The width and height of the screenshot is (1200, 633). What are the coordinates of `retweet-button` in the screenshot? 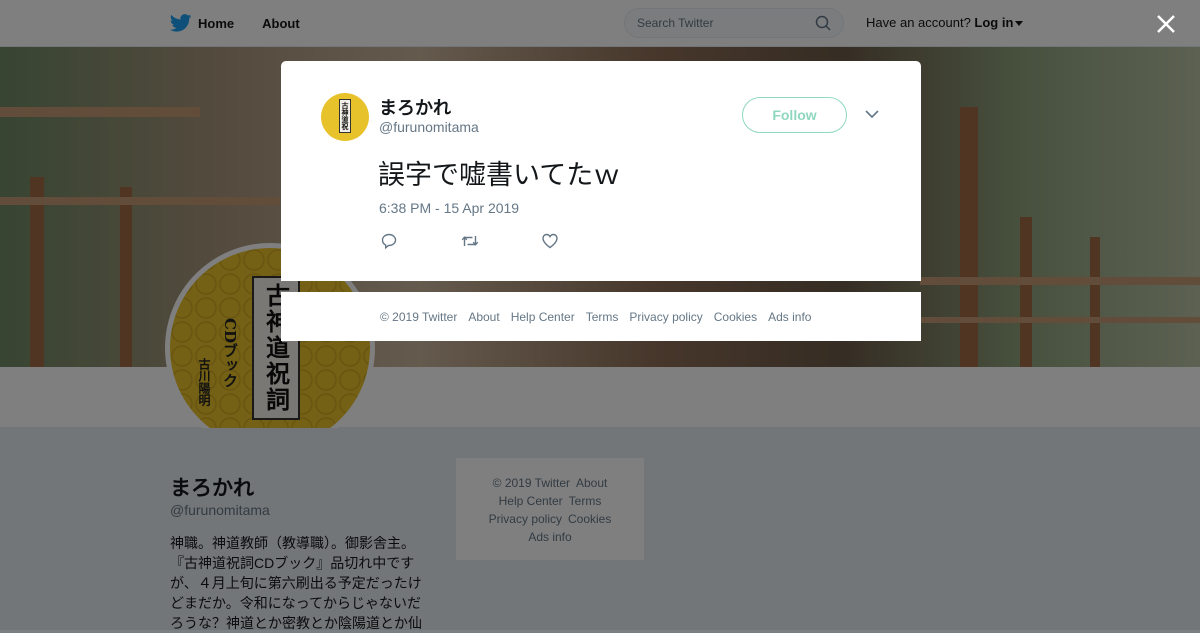 It's located at (470, 241).